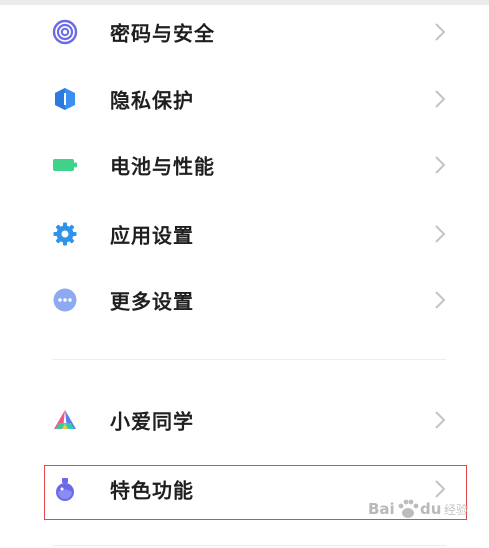  Describe the element at coordinates (431, 509) in the screenshot. I see `watermark-brand-tail: du` at that location.